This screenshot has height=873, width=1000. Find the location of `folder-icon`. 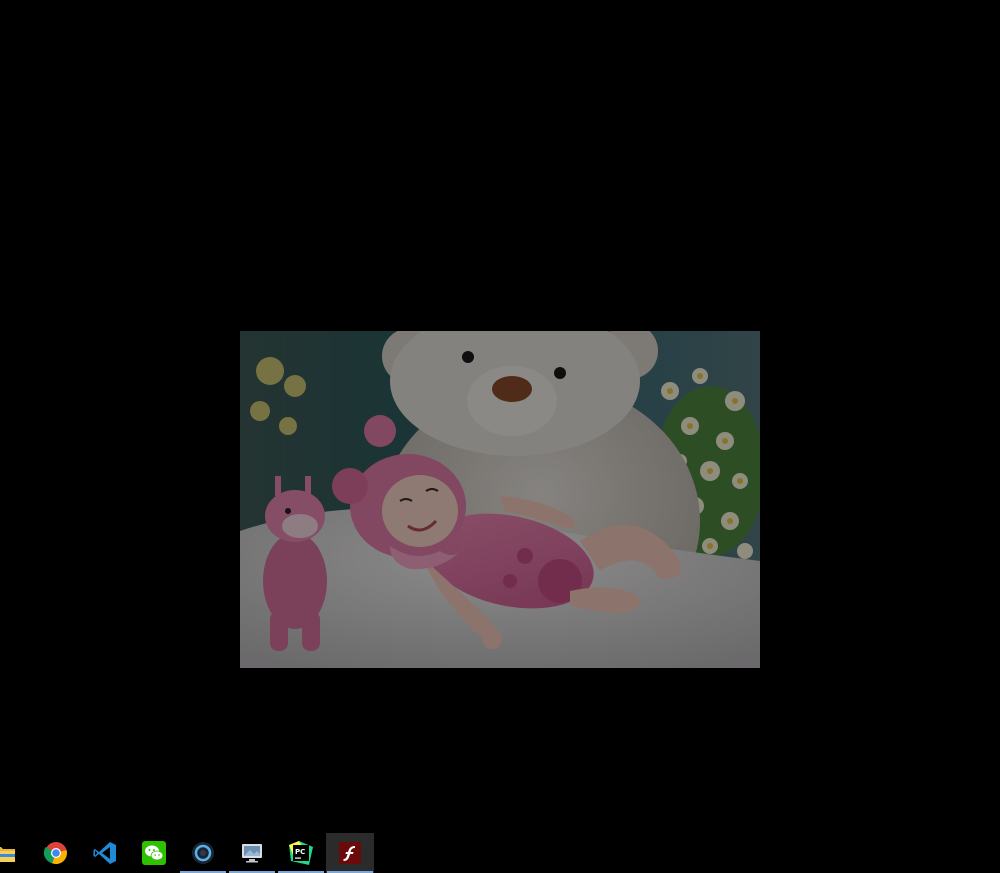

folder-icon is located at coordinates (7, 854).